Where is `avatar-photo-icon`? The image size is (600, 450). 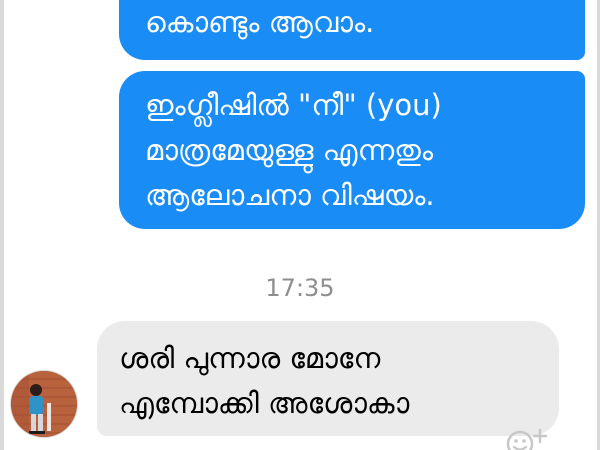
avatar-photo-icon is located at coordinates (44, 404).